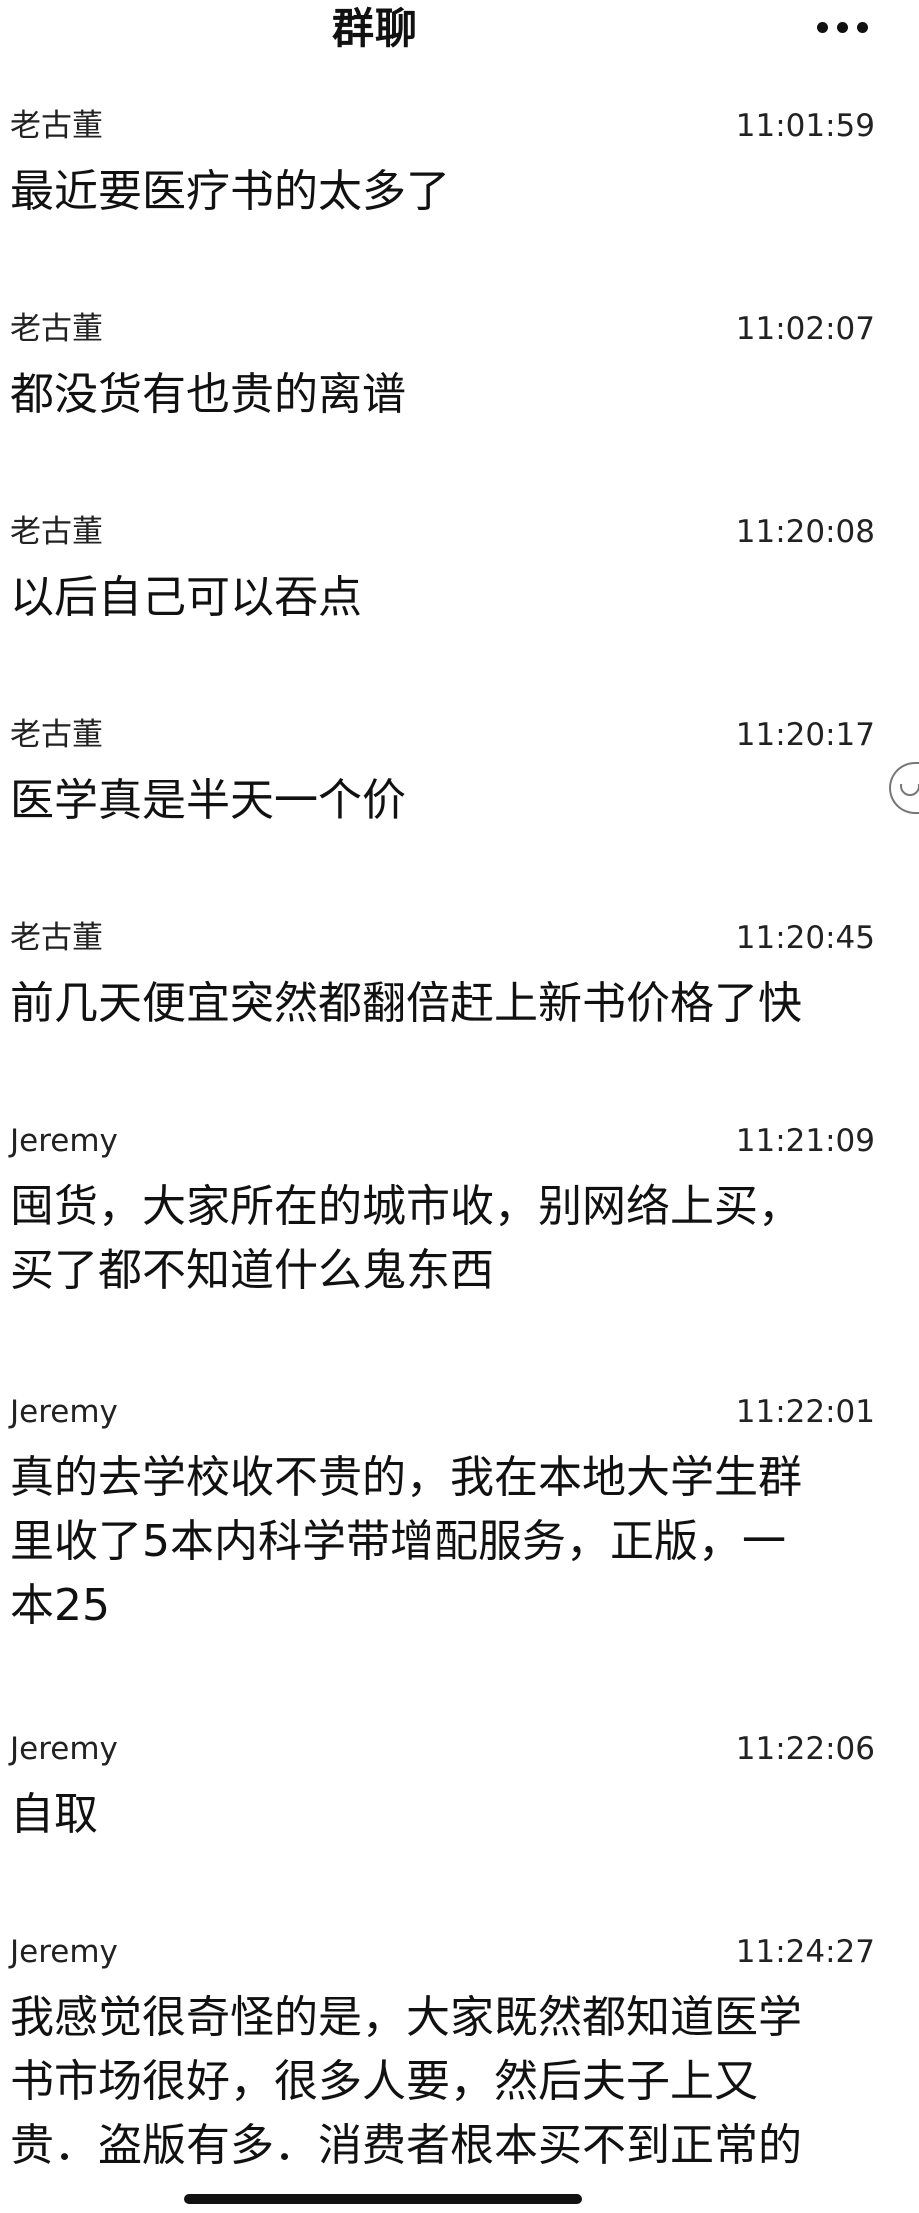 The image size is (919, 2213). I want to click on message-time: 11:20:08, so click(805, 532).